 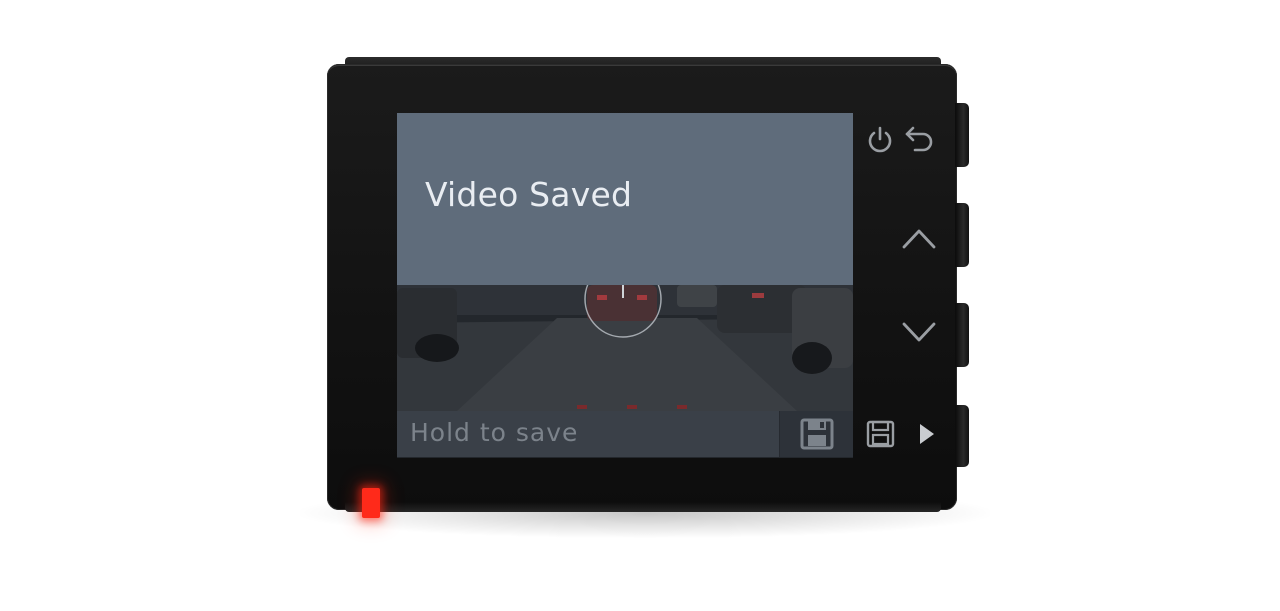 I want to click on save-hint-label: Hold to save, so click(x=494, y=432).